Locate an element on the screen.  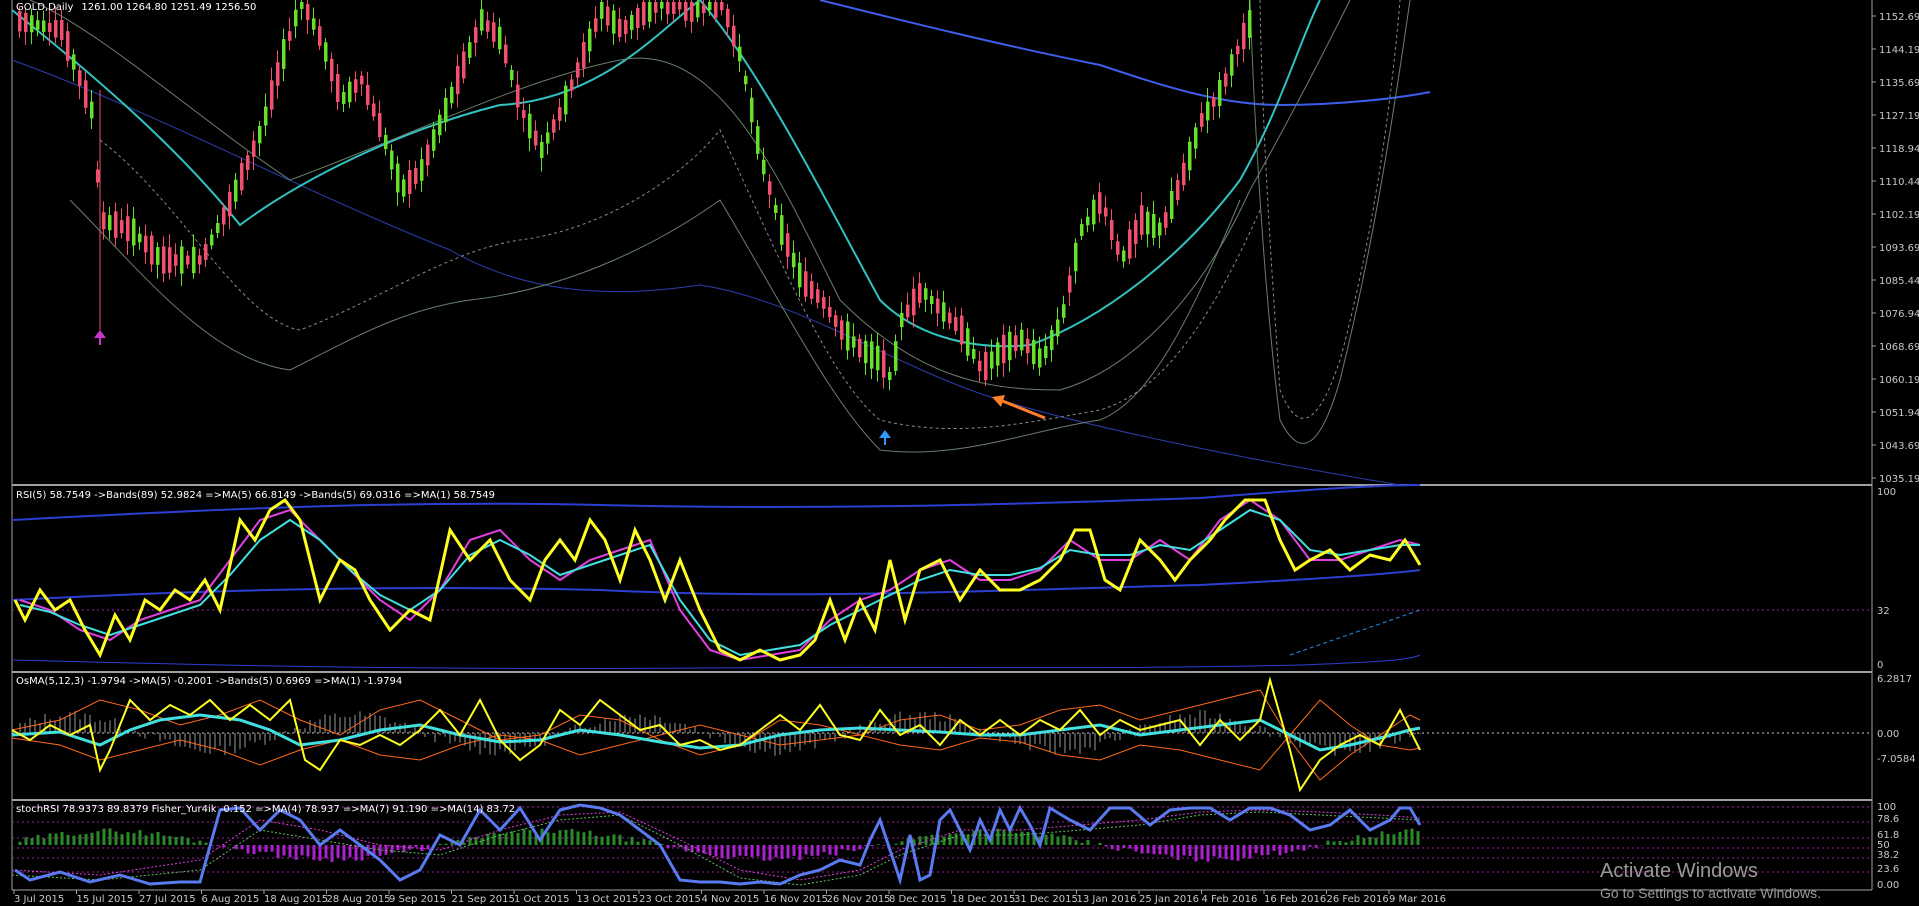
date-tick: 1 Oct 2015 is located at coordinates (541, 899).